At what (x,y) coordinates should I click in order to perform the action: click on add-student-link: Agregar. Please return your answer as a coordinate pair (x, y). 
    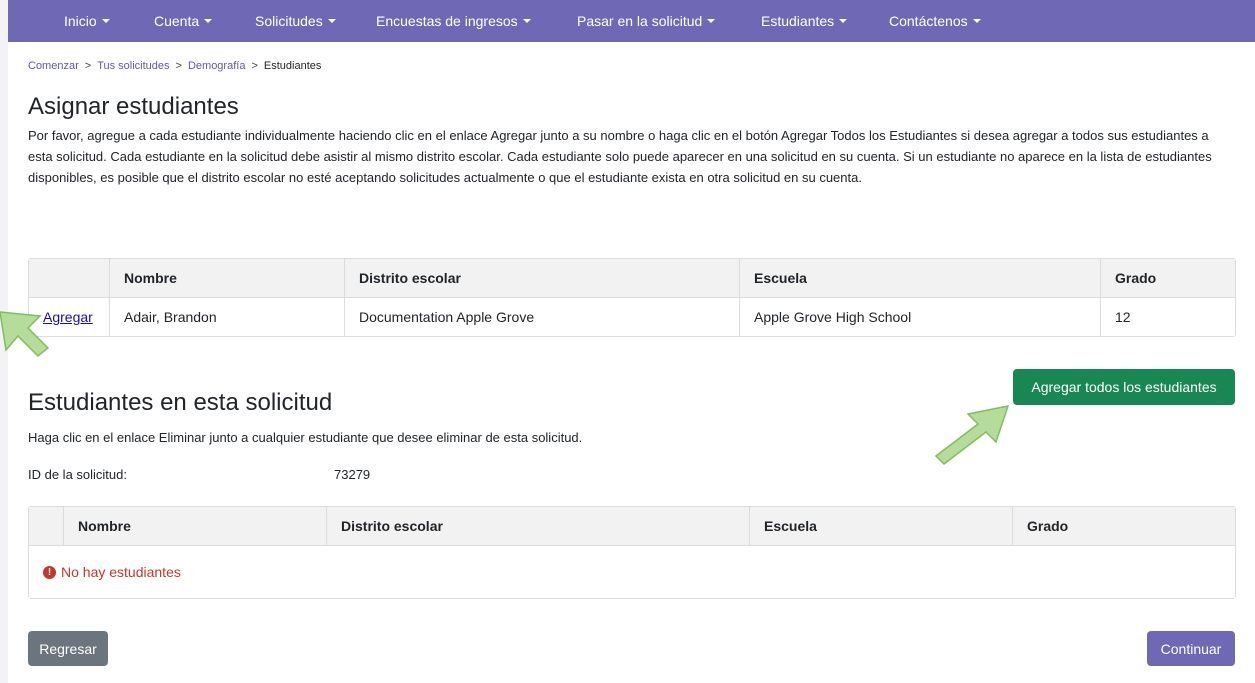
    Looking at the image, I should click on (68, 317).